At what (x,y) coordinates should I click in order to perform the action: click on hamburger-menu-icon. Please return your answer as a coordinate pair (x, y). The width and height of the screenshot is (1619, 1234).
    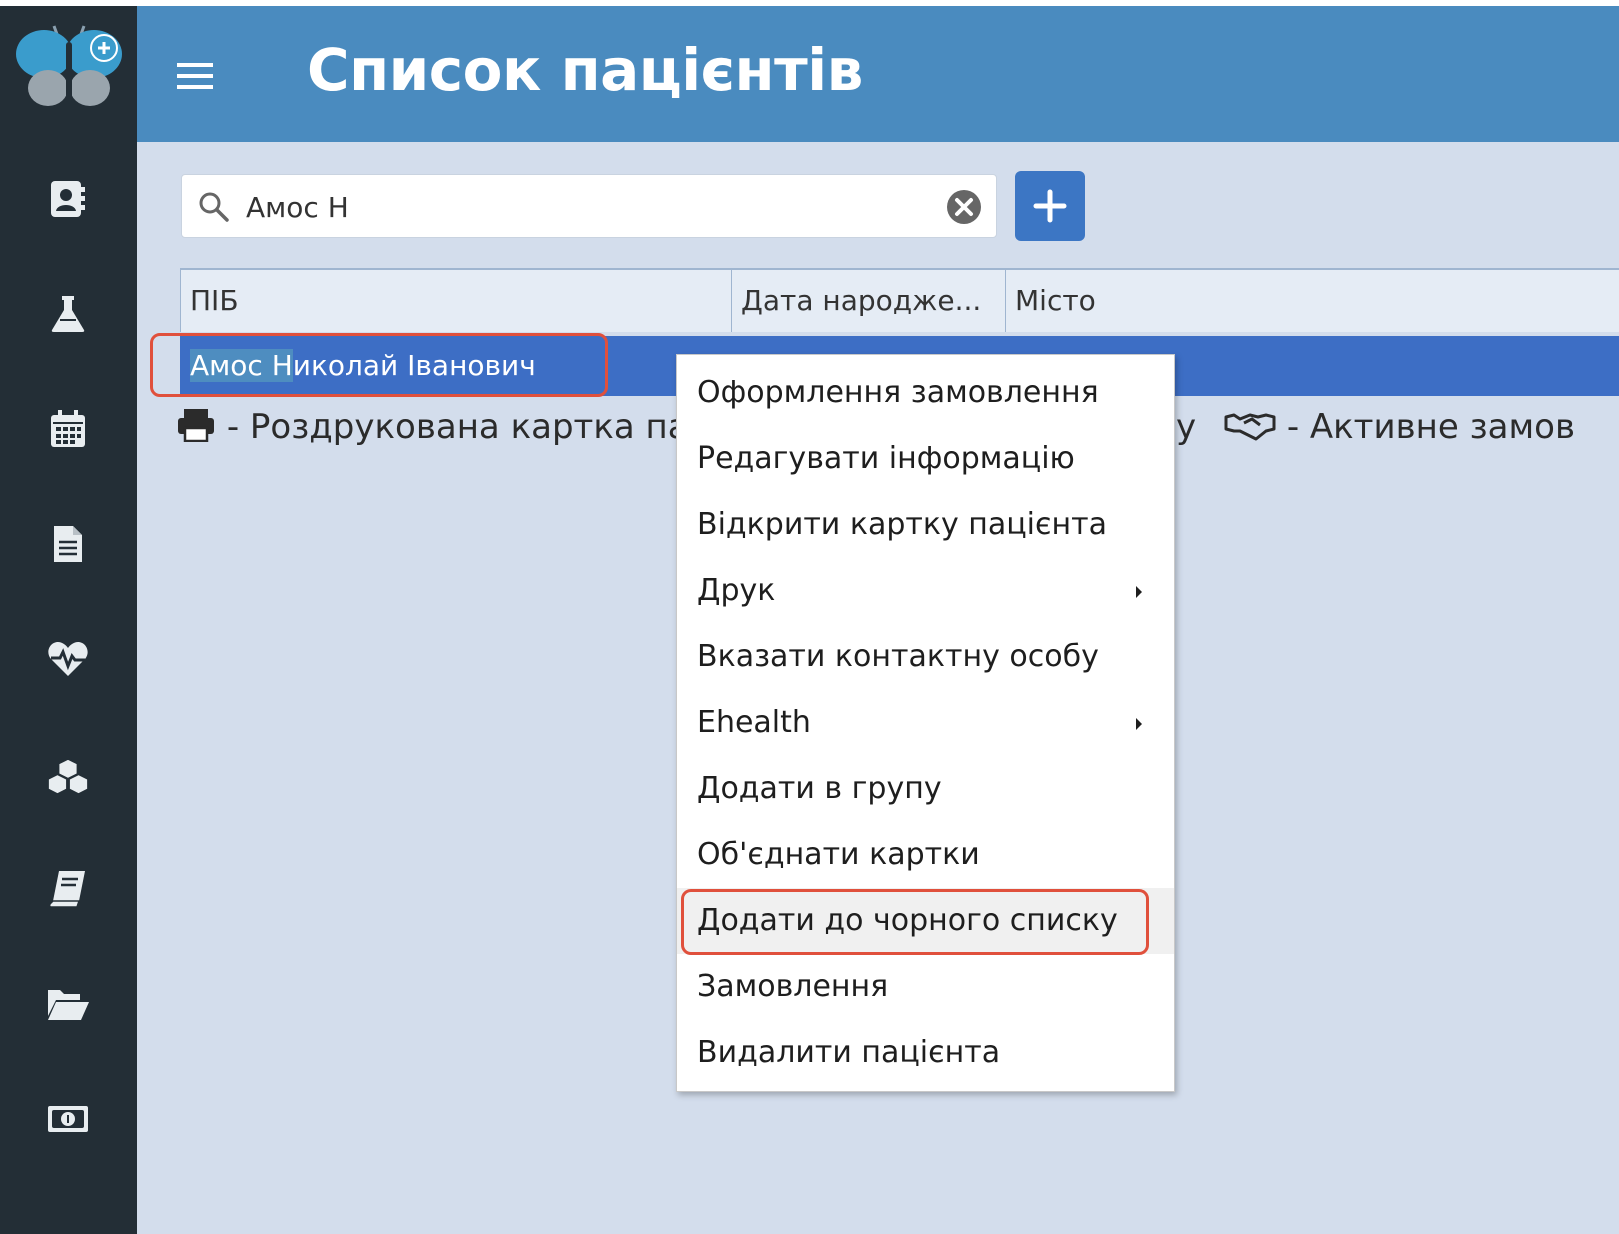
    Looking at the image, I should click on (195, 78).